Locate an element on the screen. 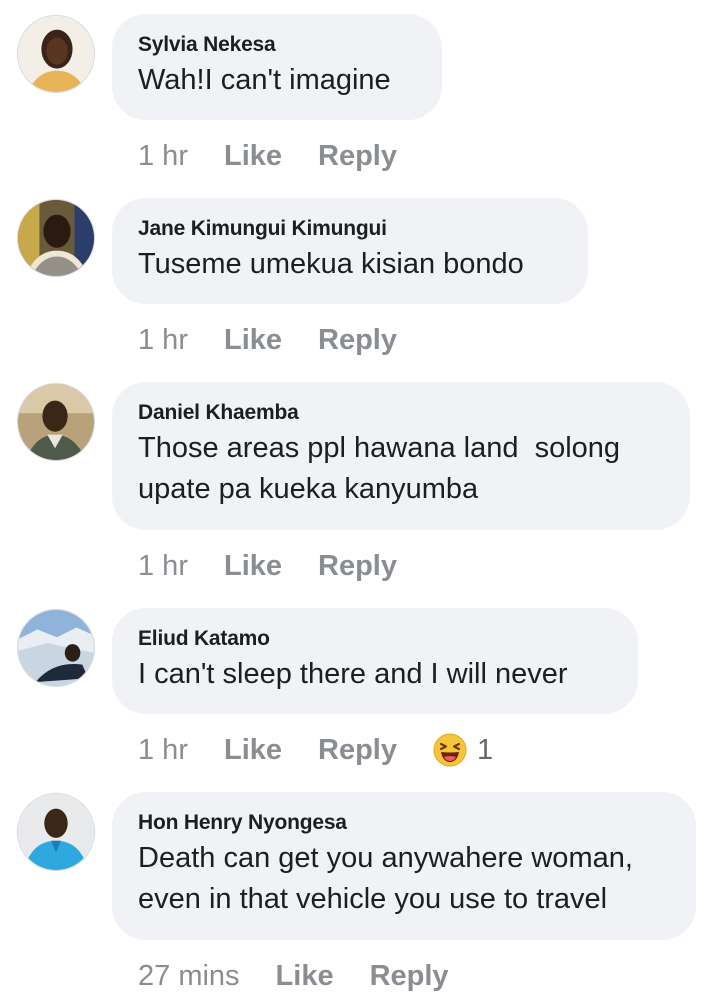 This screenshot has width=720, height=1008. laughing-emoji-icon is located at coordinates (450, 750).